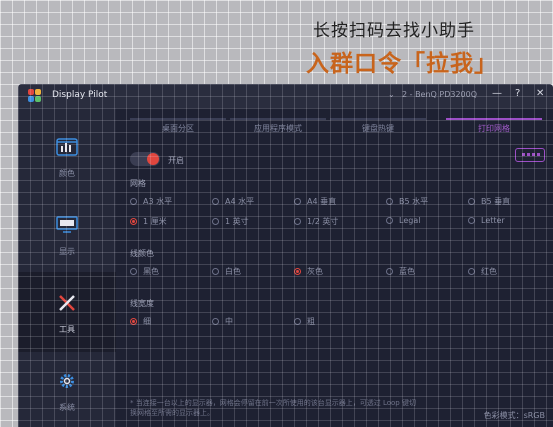  I want to click on line-color-red: 红色, so click(482, 271).